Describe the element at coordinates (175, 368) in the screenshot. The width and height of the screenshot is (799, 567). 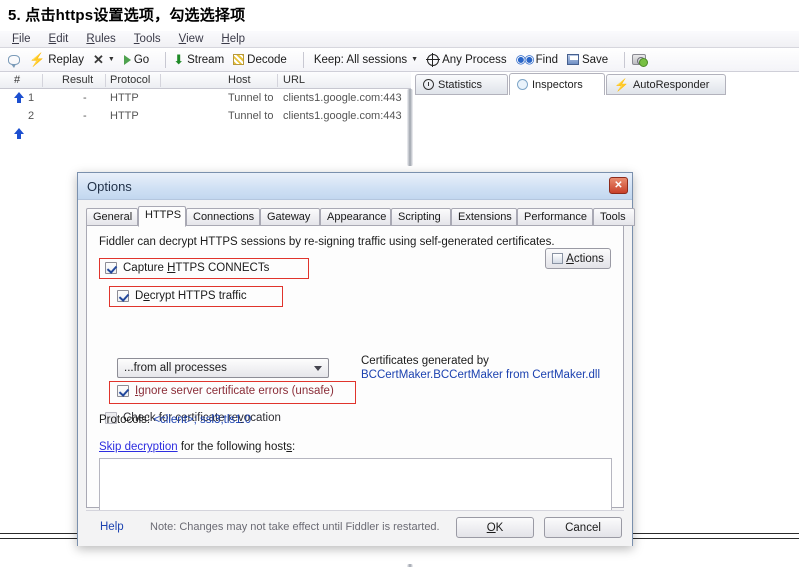
I see `process-filter-value: ...from all processes` at that location.